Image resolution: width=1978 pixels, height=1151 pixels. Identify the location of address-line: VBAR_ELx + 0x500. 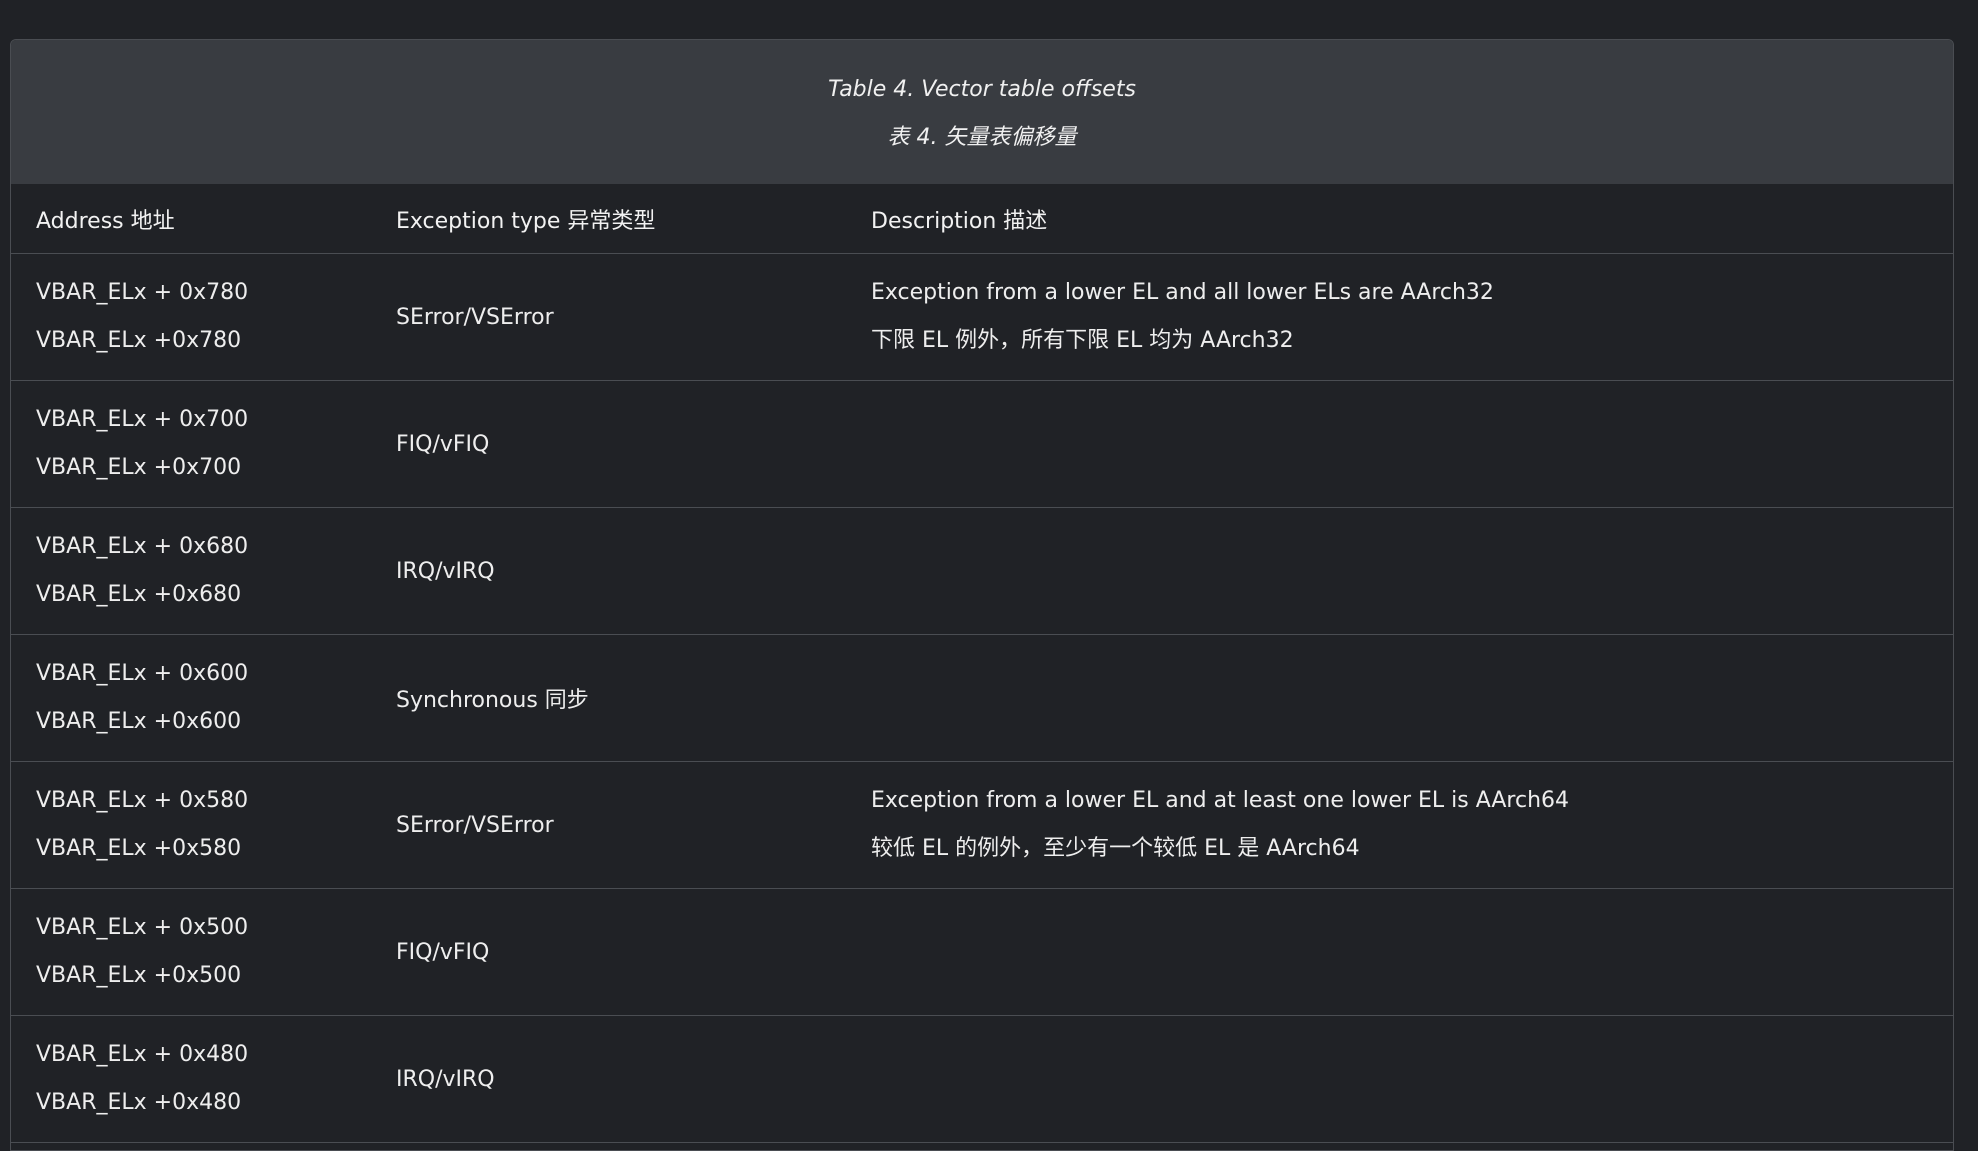
(142, 927).